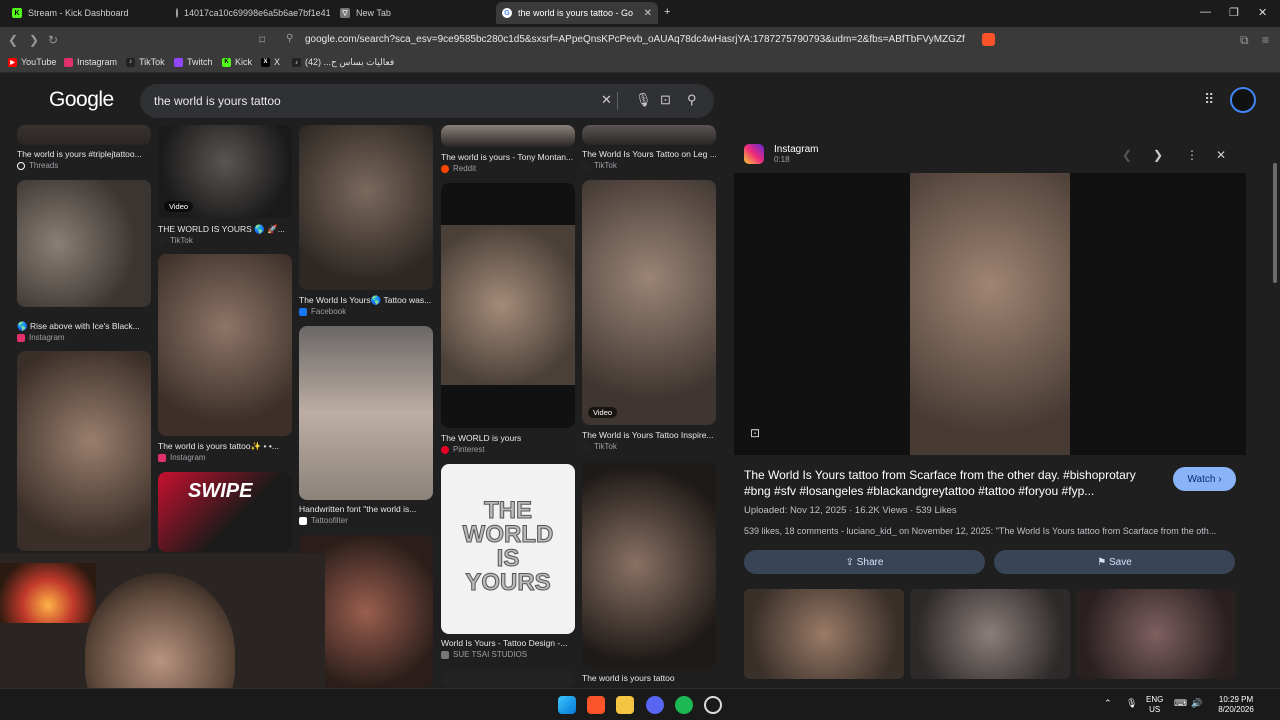 This screenshot has height=720, width=1280. What do you see at coordinates (90, 62) in the screenshot?
I see `bookmark-instagram: Instagram` at bounding box center [90, 62].